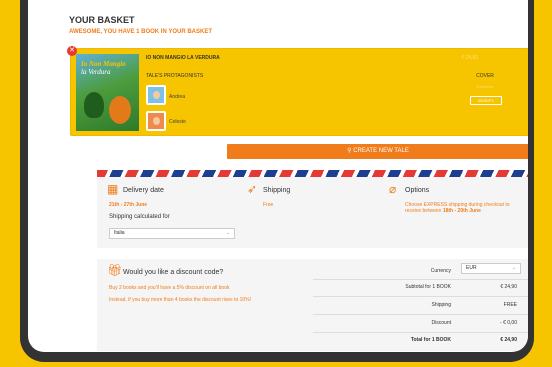  What do you see at coordinates (469, 58) in the screenshot?
I see `item-price: € 24,90` at bounding box center [469, 58].